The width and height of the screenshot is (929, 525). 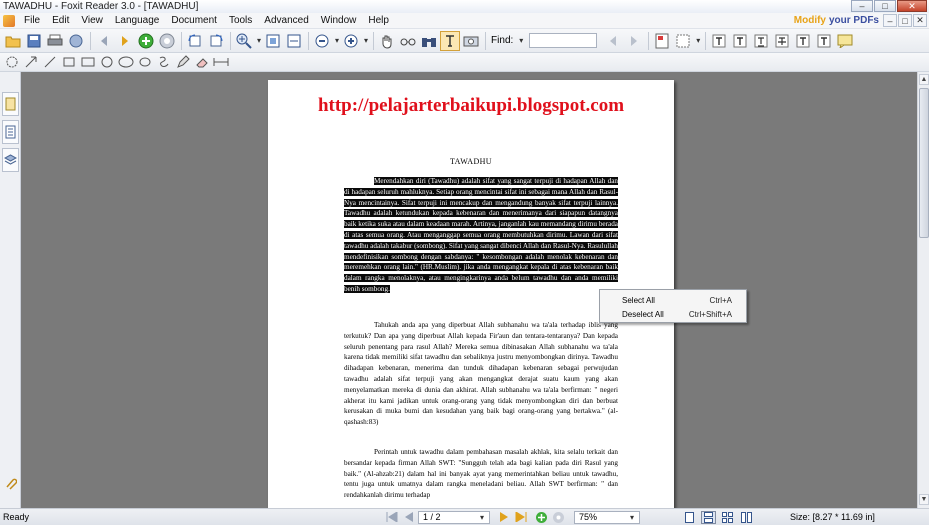 I want to click on distance-tool-icon, so click(x=221, y=62).